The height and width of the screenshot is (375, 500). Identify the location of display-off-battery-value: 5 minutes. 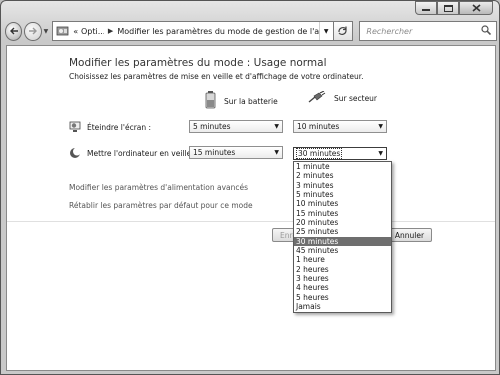
(212, 126).